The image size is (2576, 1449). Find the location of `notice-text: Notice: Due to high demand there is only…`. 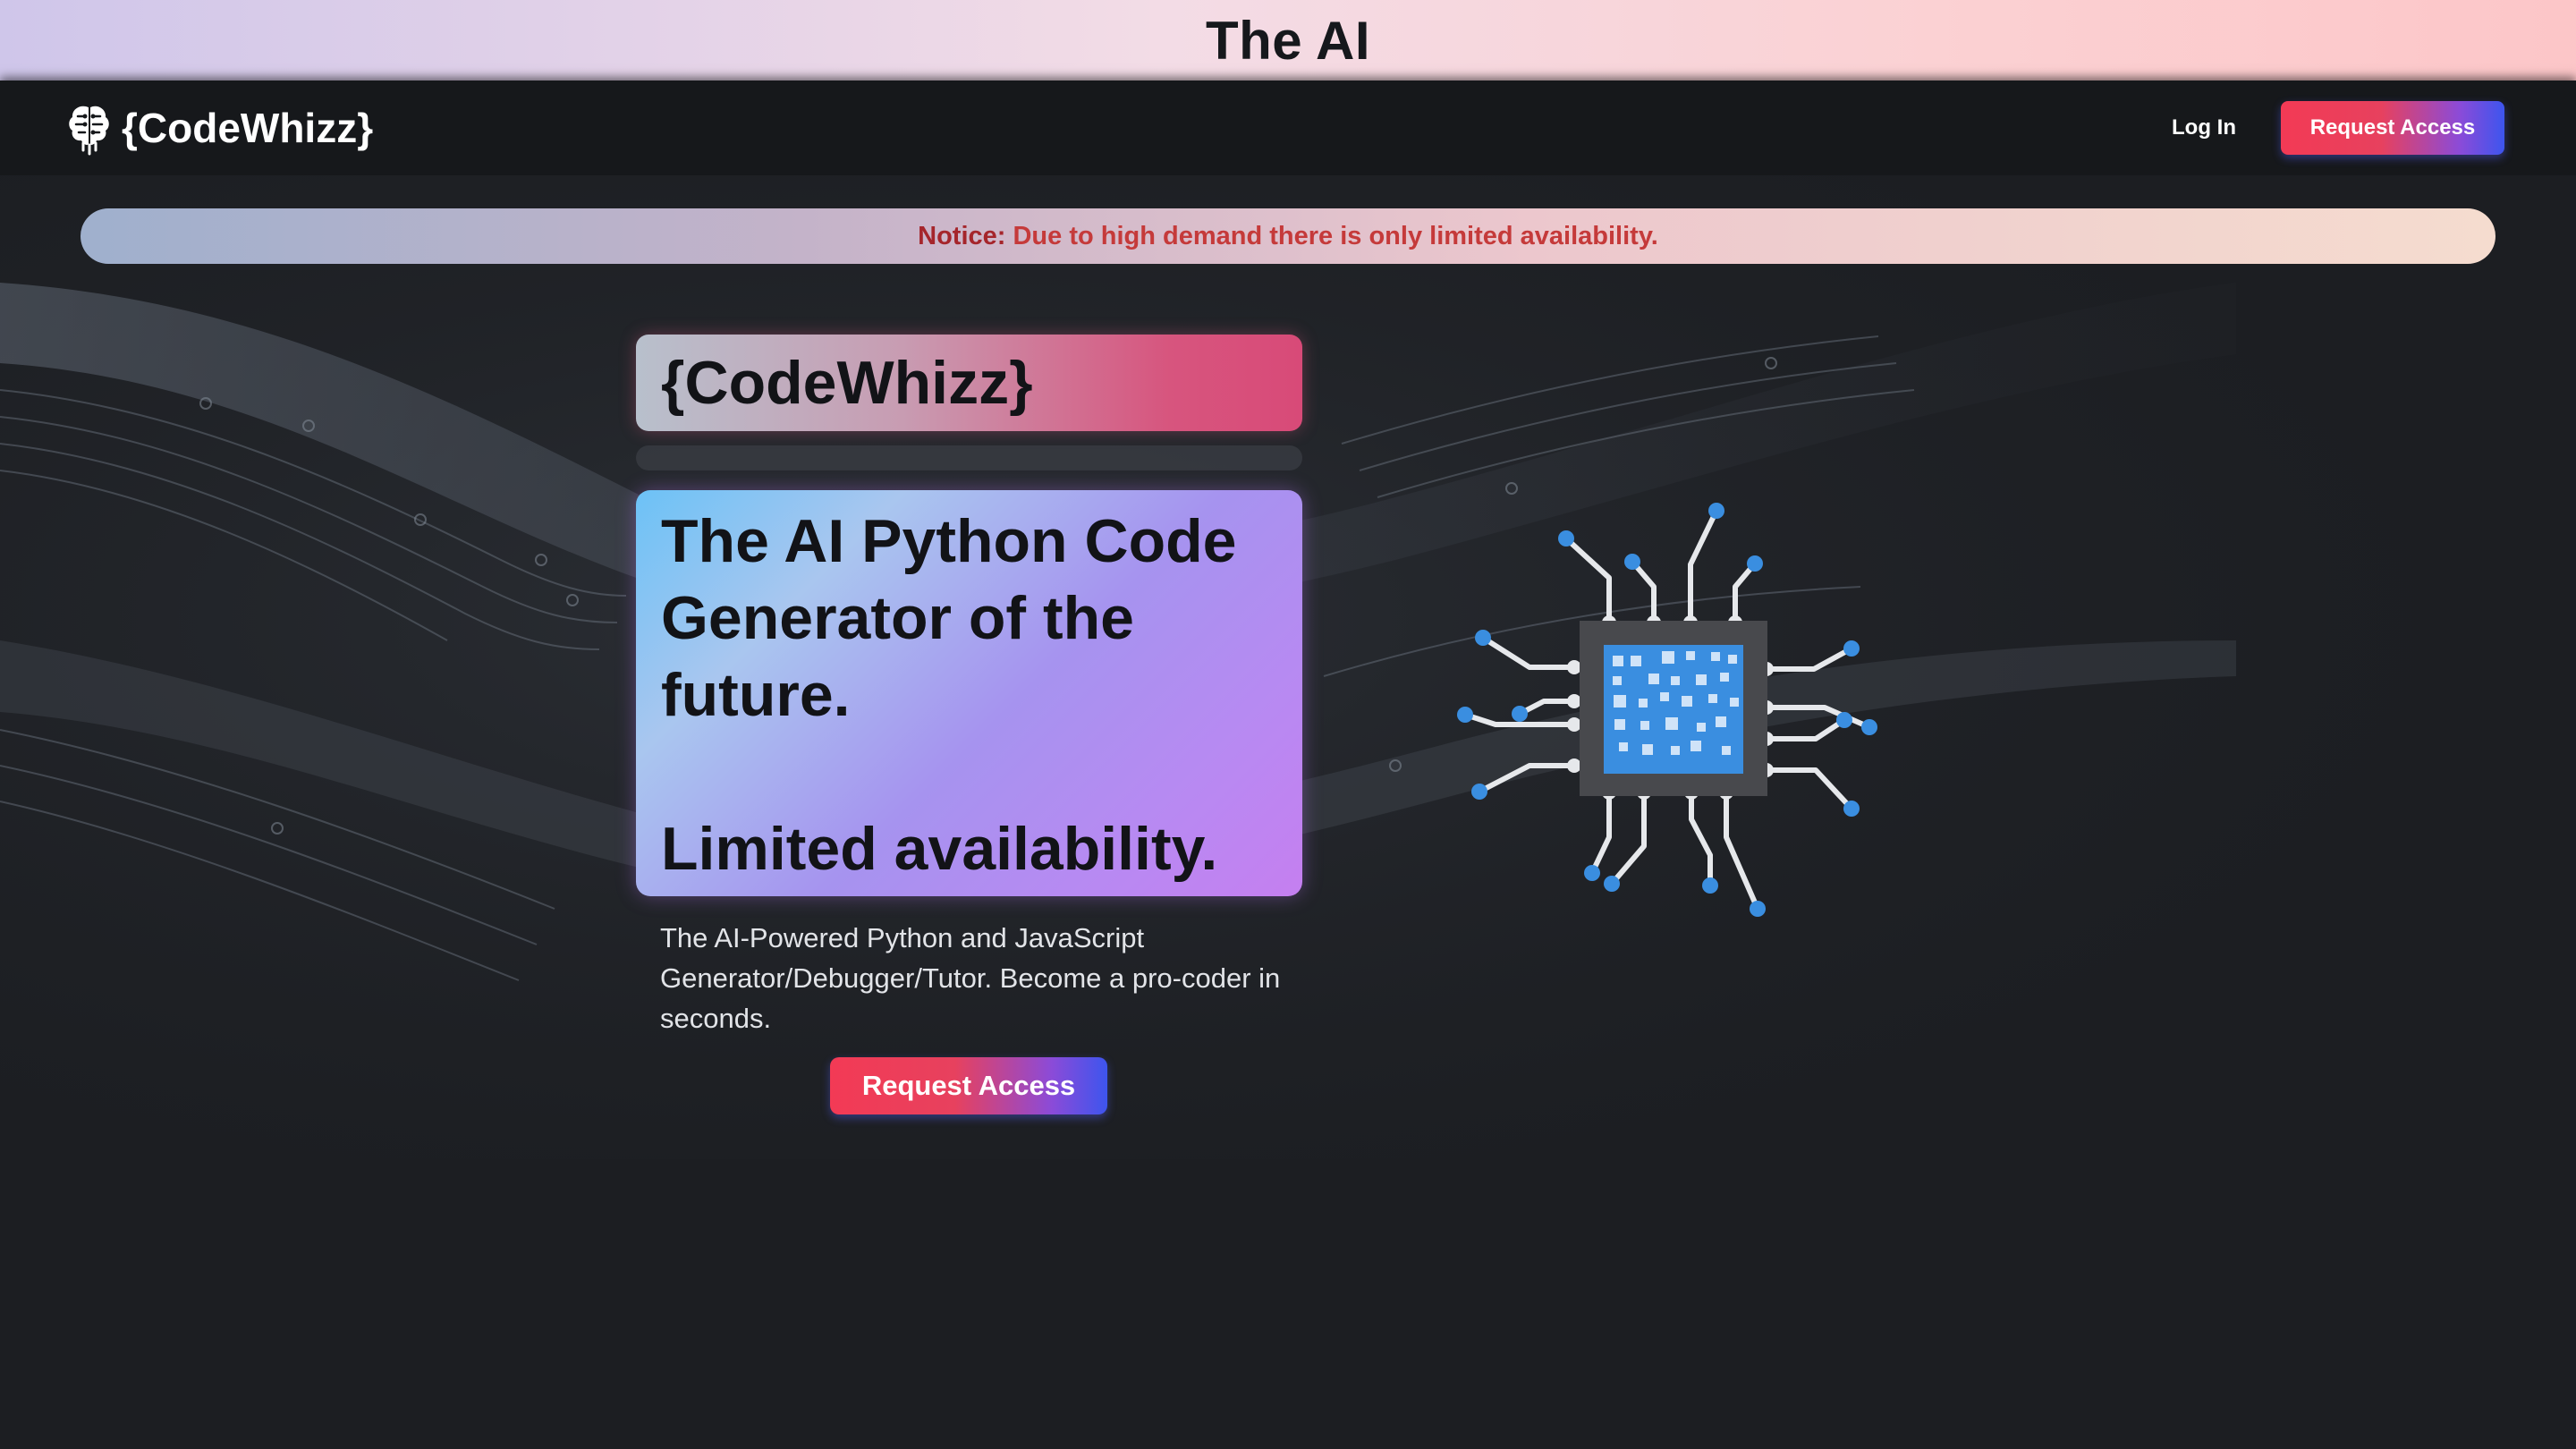

notice-text: Notice: Due to high demand there is only… is located at coordinates (1288, 236).